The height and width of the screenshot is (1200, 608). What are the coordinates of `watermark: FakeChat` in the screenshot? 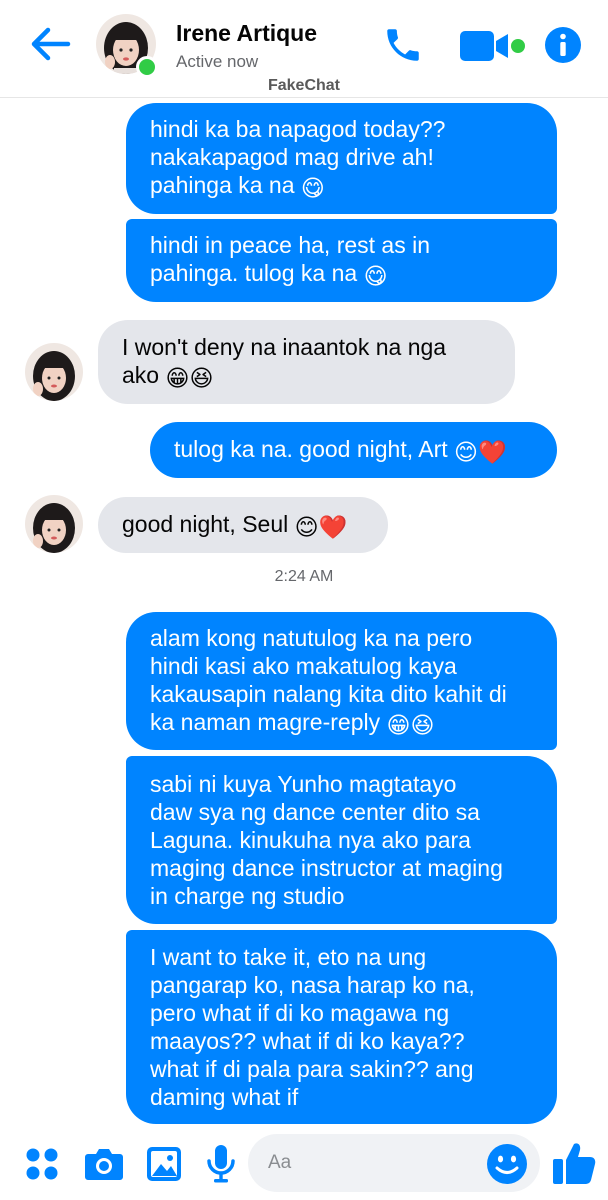 It's located at (304, 85).